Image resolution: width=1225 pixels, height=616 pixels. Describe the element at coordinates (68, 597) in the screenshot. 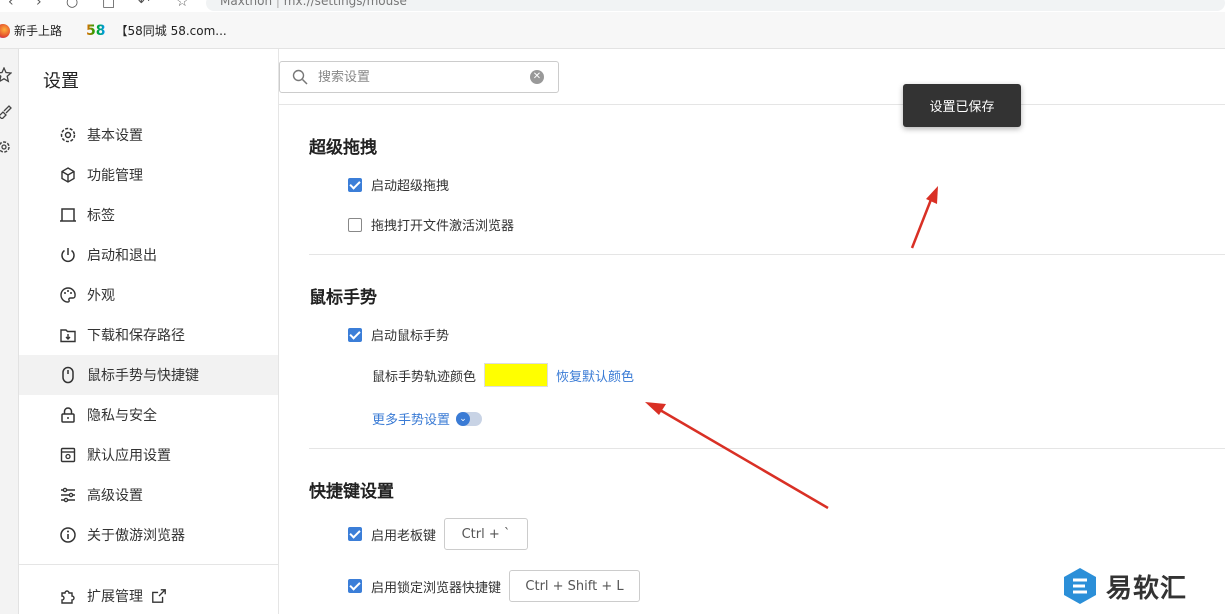

I see `puzzle-icon` at that location.